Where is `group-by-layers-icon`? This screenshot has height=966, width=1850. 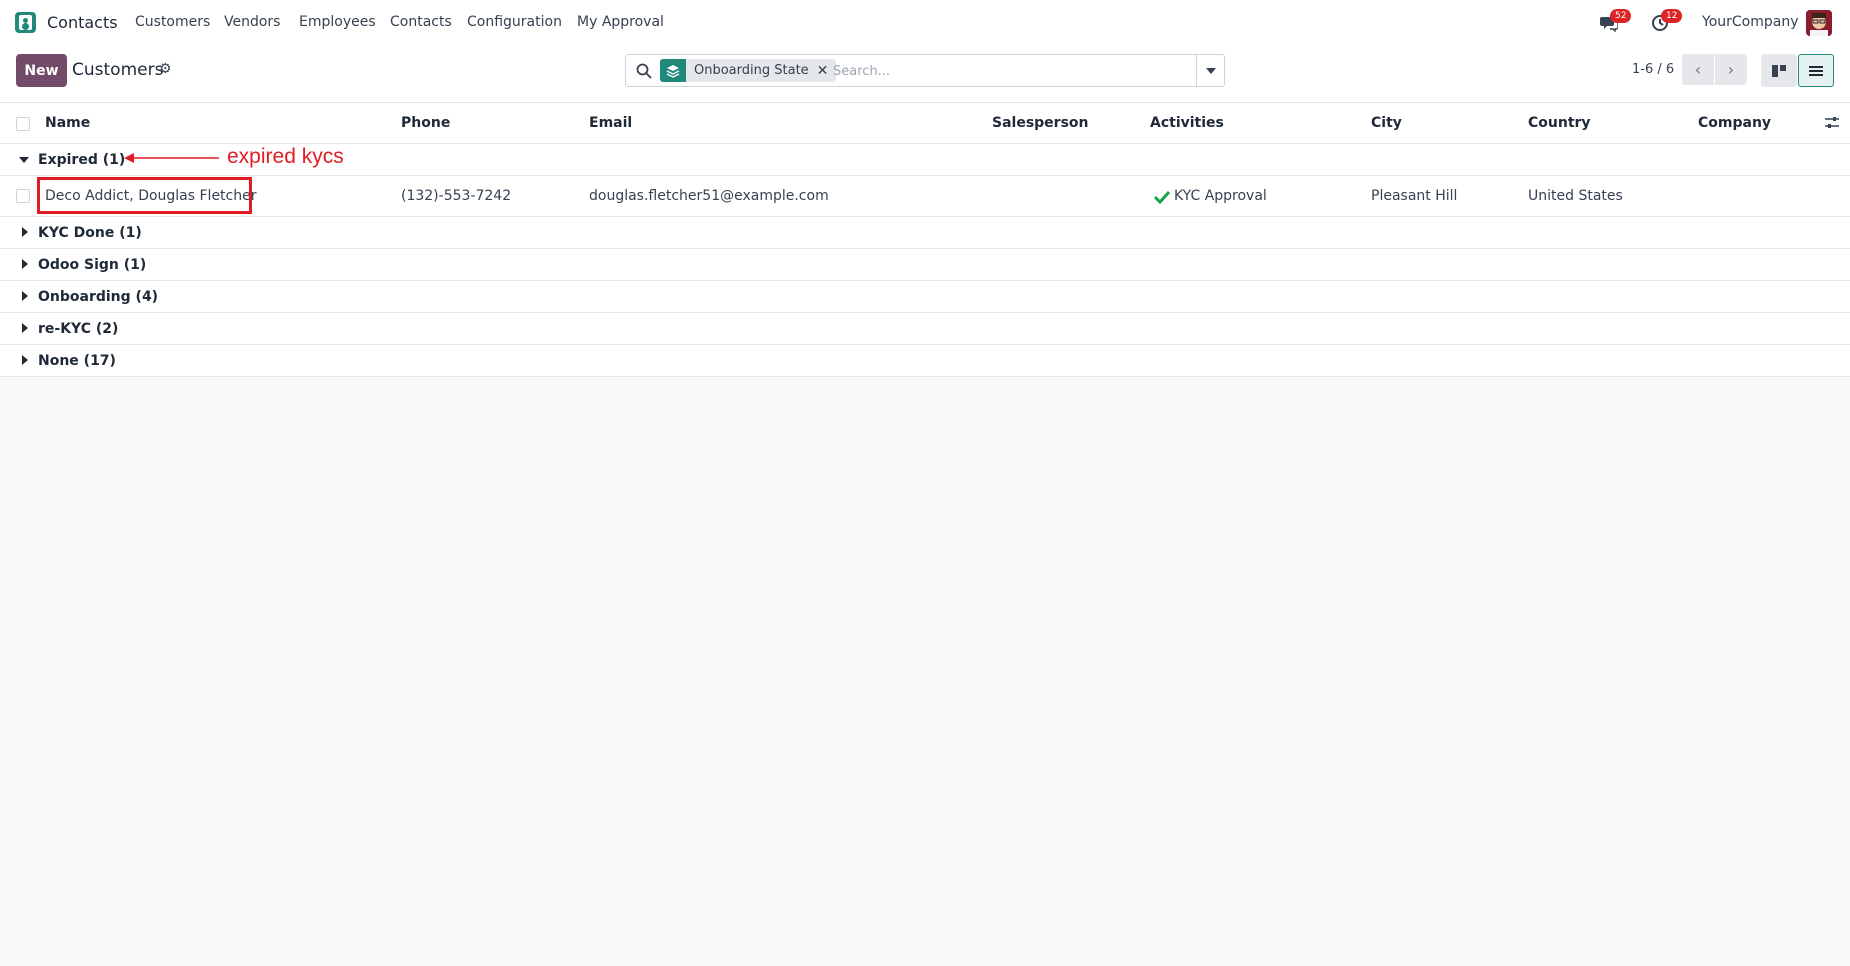 group-by-layers-icon is located at coordinates (673, 70).